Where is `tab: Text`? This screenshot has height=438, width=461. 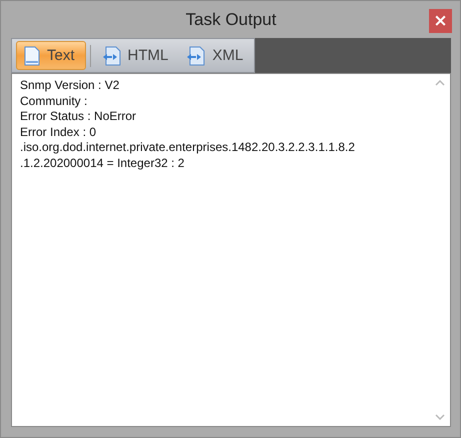
tab: Text is located at coordinates (51, 55).